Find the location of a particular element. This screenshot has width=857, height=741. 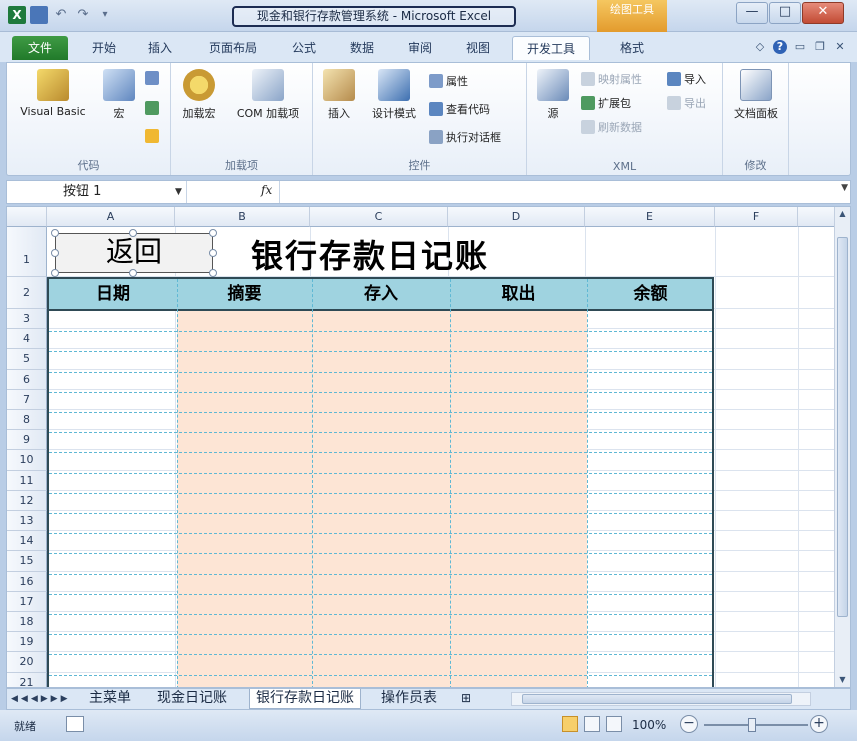

row-header: 7 is located at coordinates (27, 399).